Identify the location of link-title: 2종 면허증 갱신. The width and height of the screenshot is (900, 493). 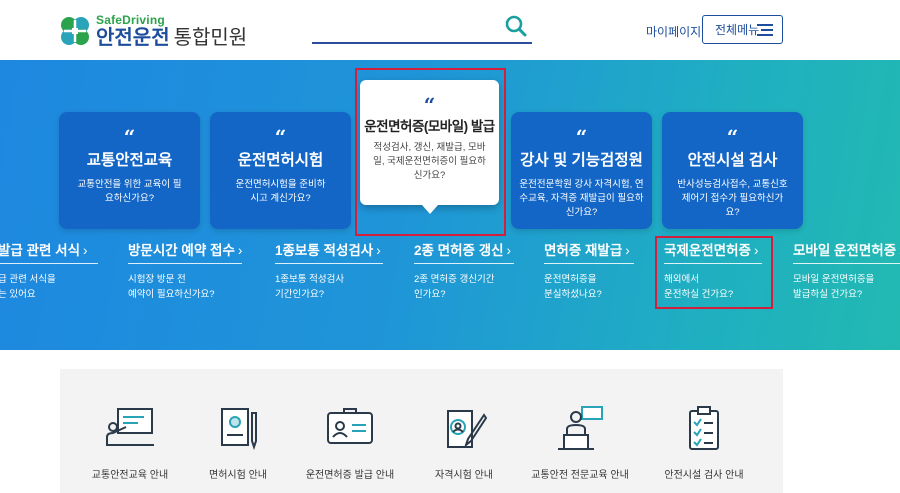
(459, 250).